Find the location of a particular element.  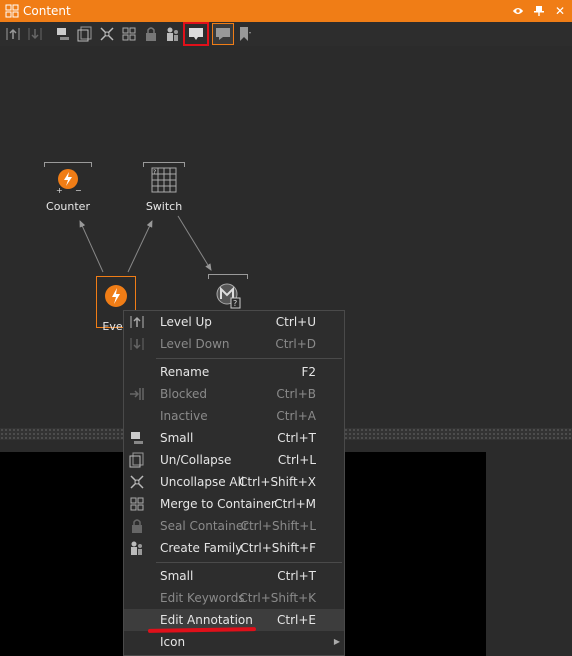

menu-item-edit-keywords: Edit Keywords Ctrl+Shift+K is located at coordinates (234, 598).